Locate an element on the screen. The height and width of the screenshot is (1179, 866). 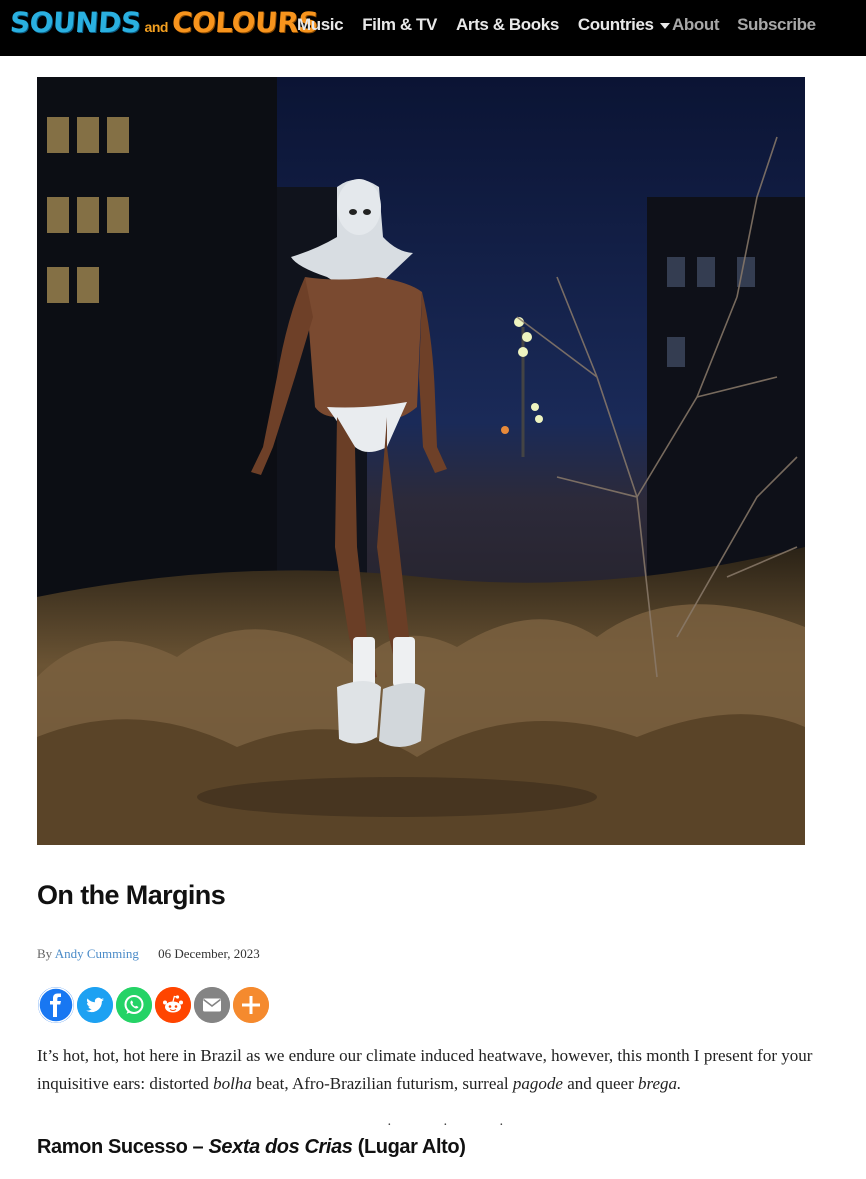
whatsapp-share-button is located at coordinates (134, 1005).